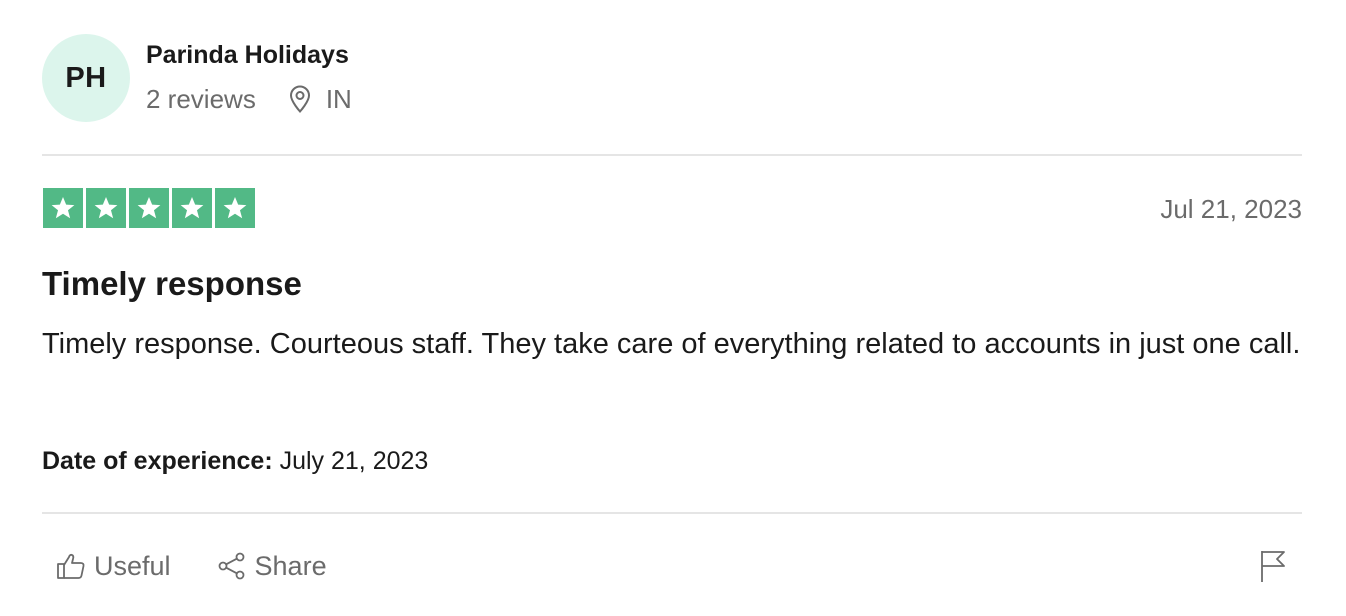  I want to click on useful-button: Useful, so click(113, 566).